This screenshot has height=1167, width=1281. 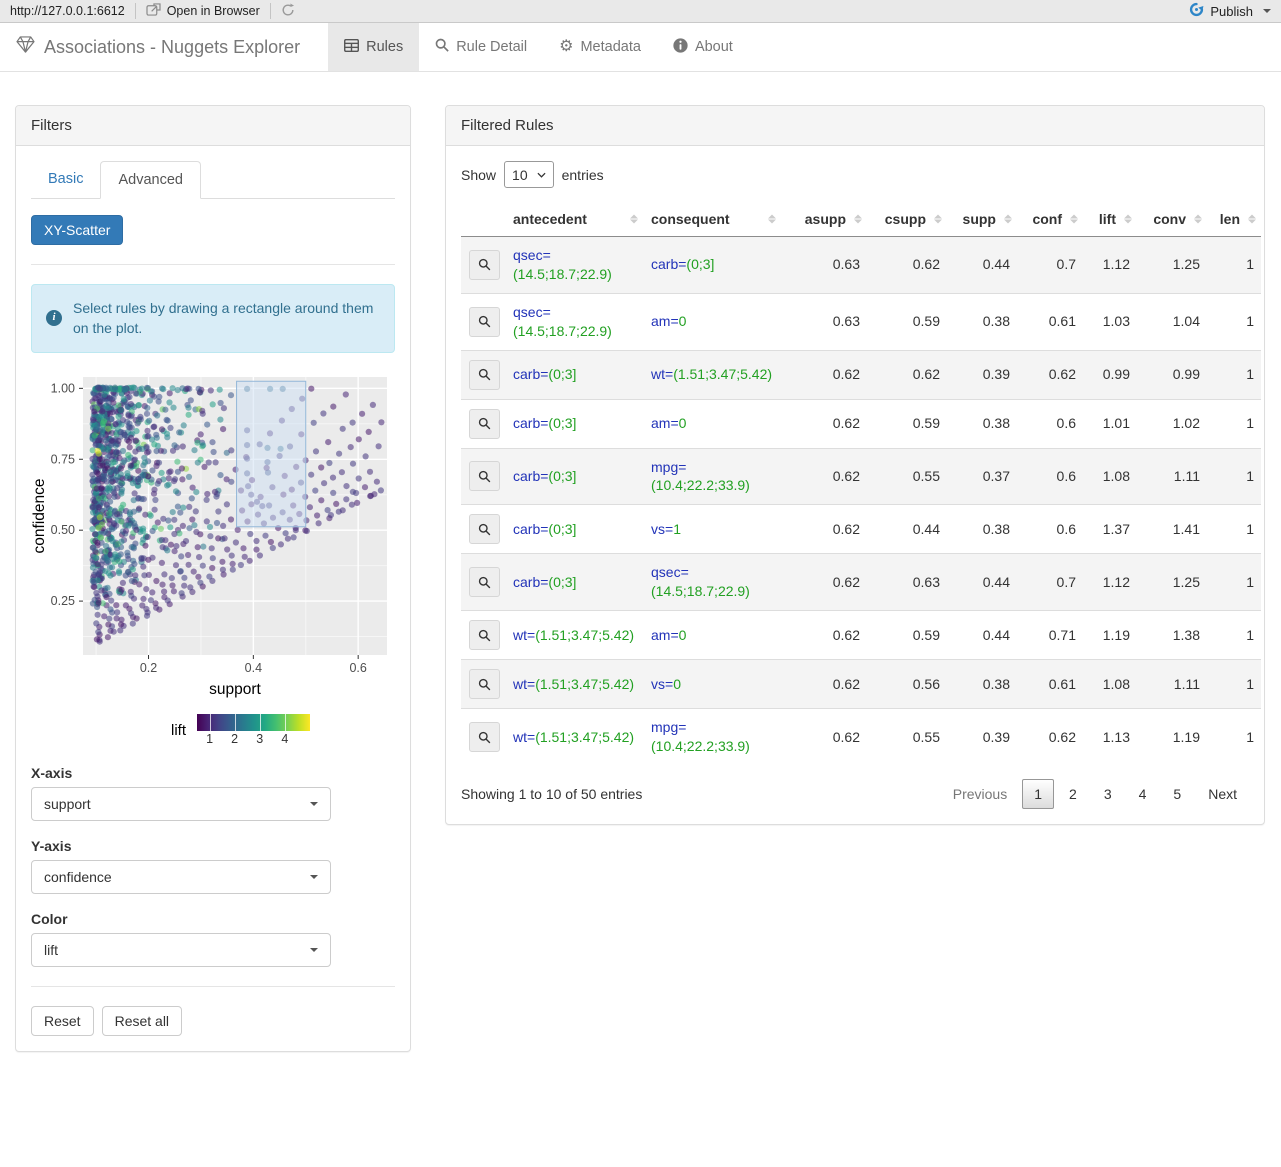 What do you see at coordinates (172, 46) in the screenshot?
I see `app-title: Associations - Nuggets Explorer` at bounding box center [172, 46].